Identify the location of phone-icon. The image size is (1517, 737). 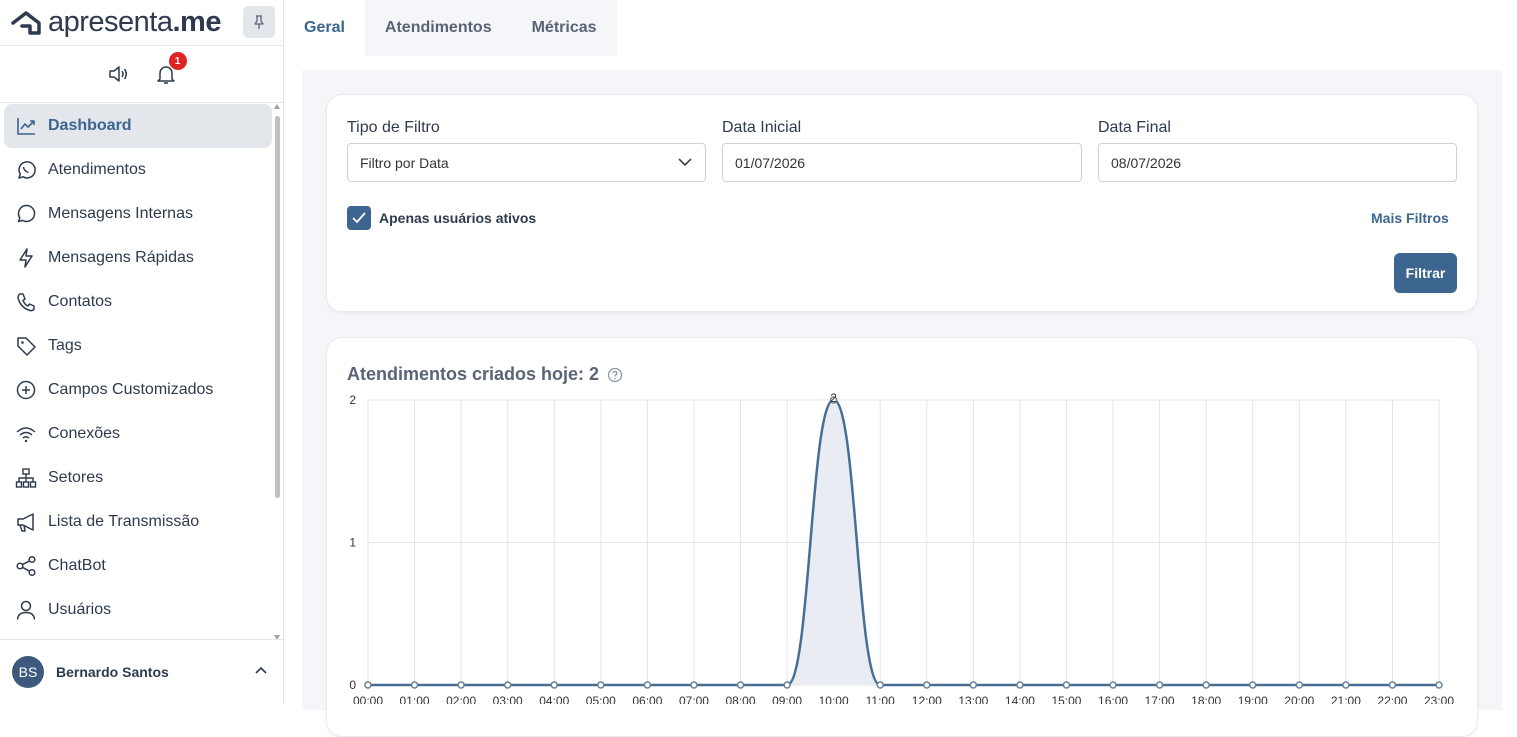
(26, 302).